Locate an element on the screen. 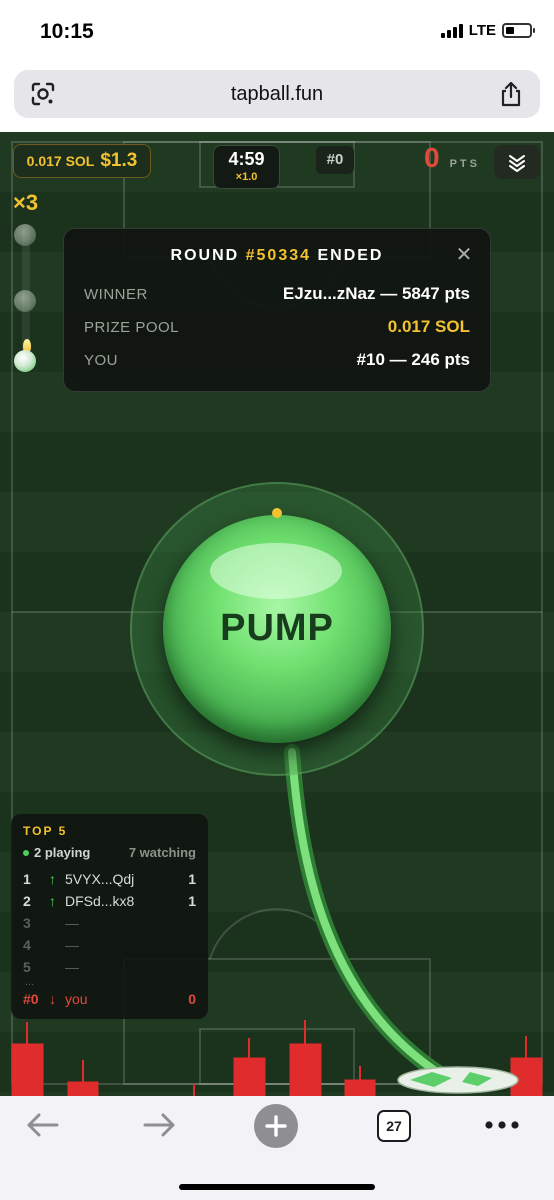 Image resolution: width=554 pixels, height=1200 pixels. prize-pool-row: PRIZE POOL 0.017 SOL is located at coordinates (277, 327).